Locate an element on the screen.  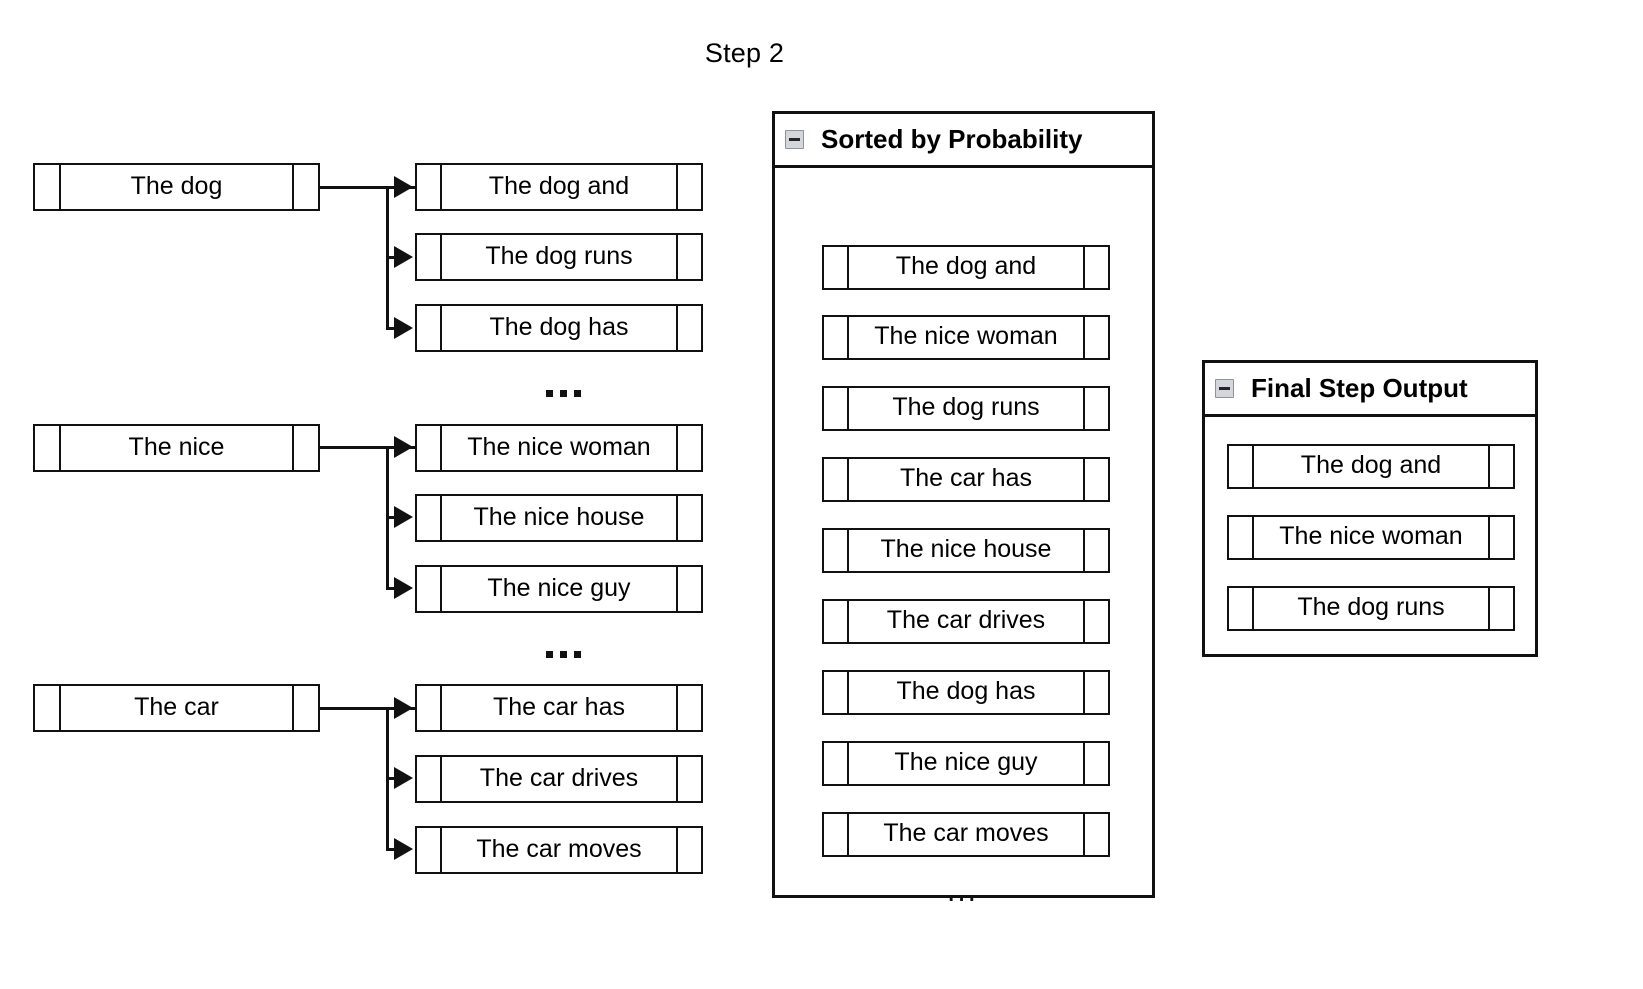
expansion-box-dog-1: The dog and is located at coordinates (559, 187).